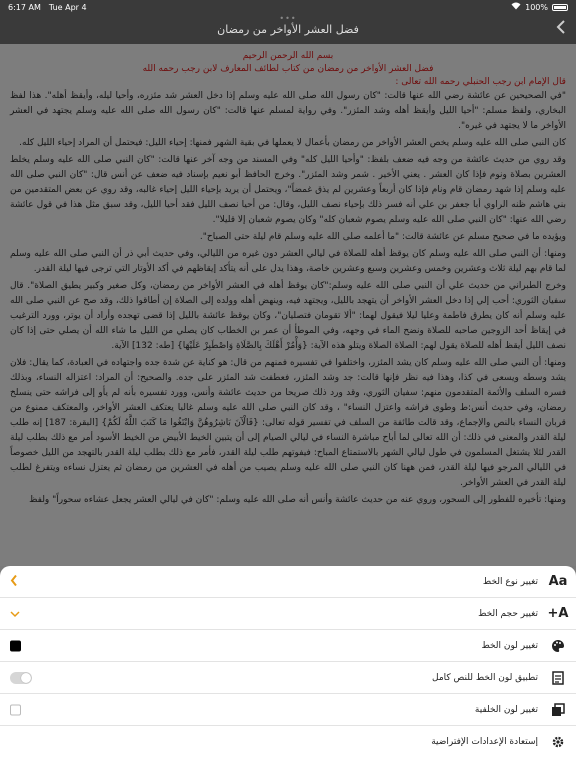 This screenshot has height=768, width=576. I want to click on chevron-down-icon, so click(15, 614).